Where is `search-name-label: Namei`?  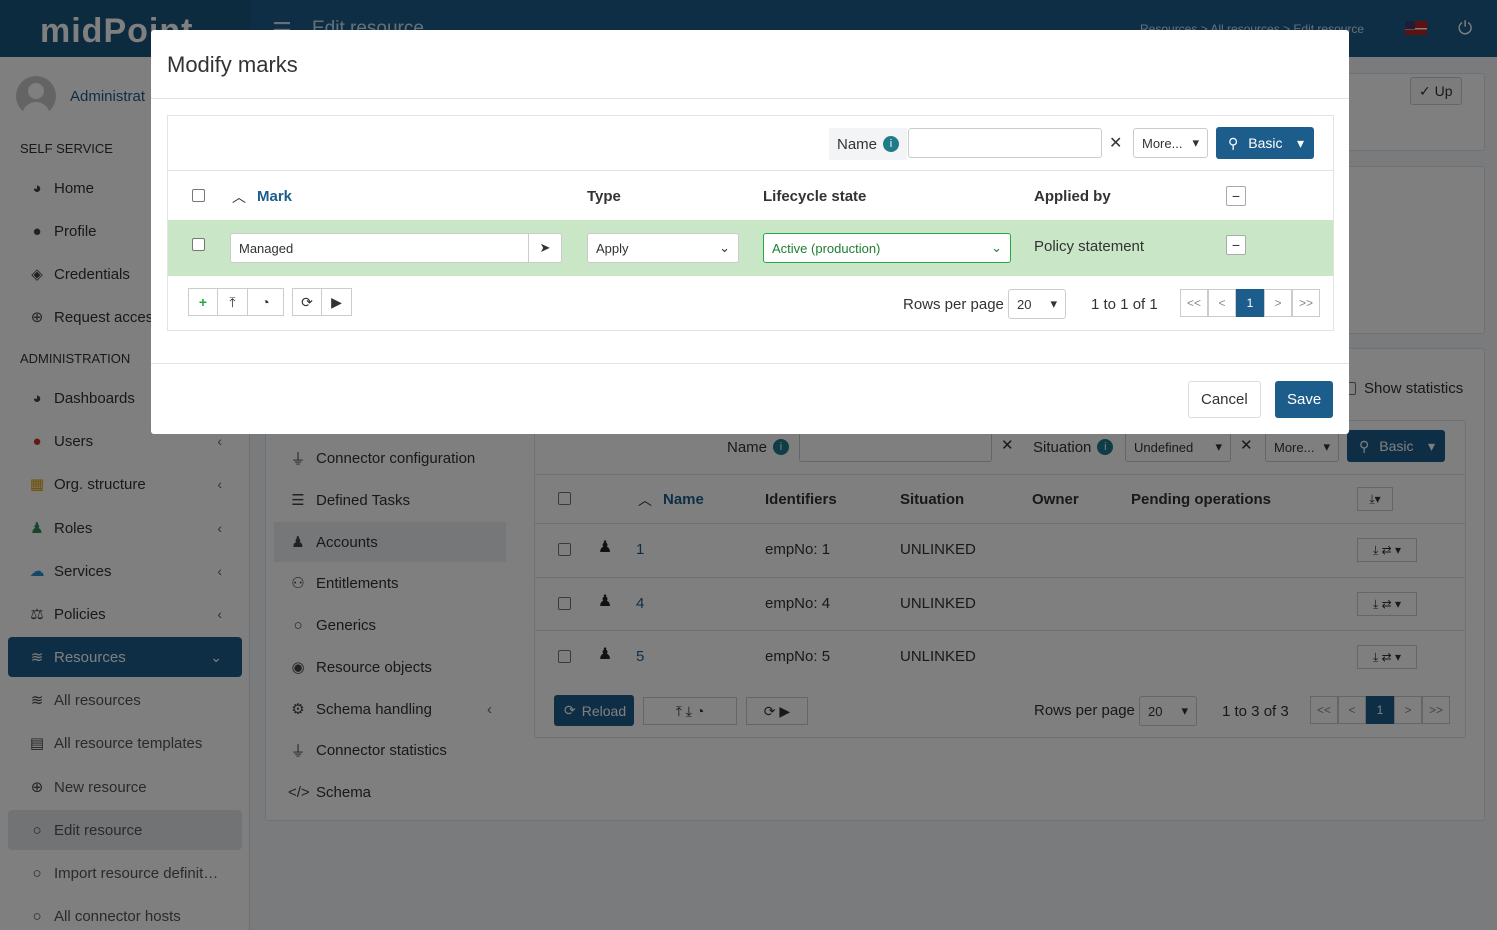 search-name-label: Namei is located at coordinates (868, 144).